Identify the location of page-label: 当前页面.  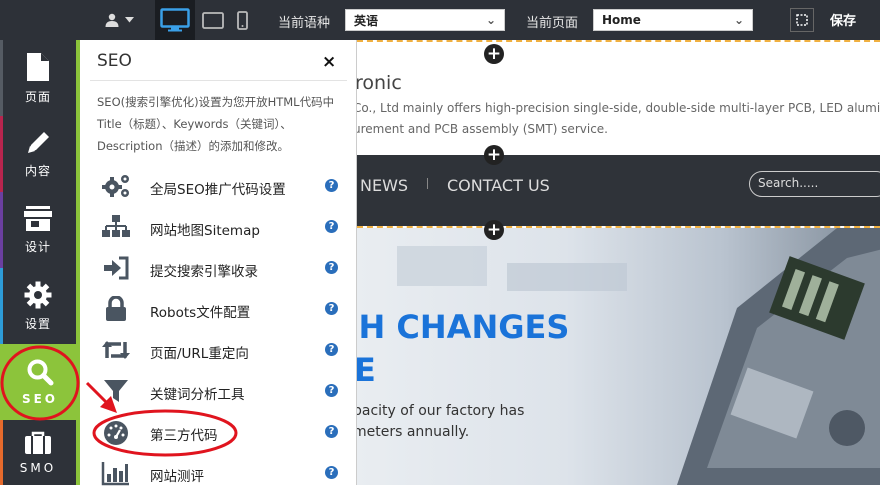
(552, 23).